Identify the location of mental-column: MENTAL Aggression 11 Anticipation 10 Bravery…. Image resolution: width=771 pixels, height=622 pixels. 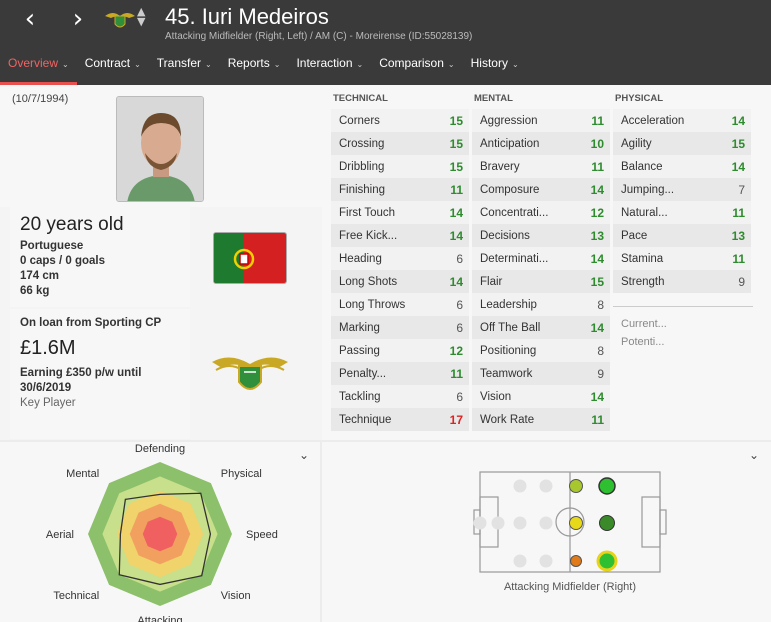
(541, 262).